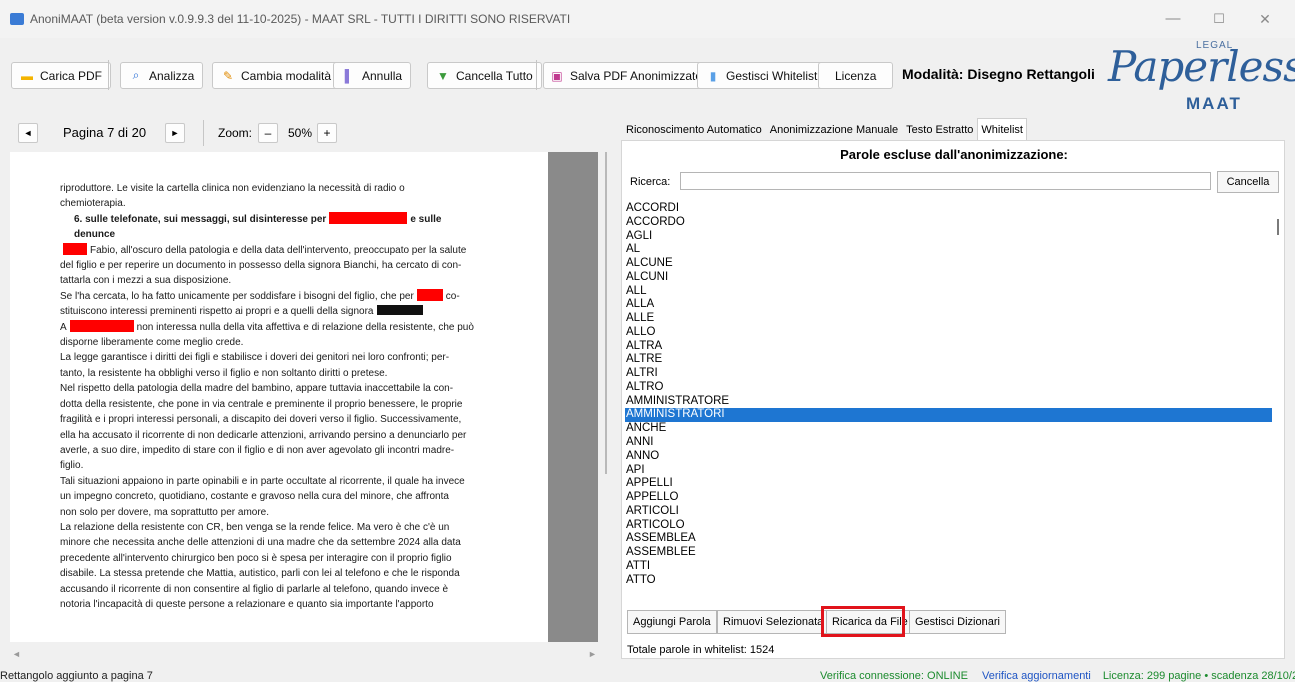 This screenshot has width=1295, height=682. Describe the element at coordinates (948, 319) in the screenshot. I see `list-item: ALLE` at that location.